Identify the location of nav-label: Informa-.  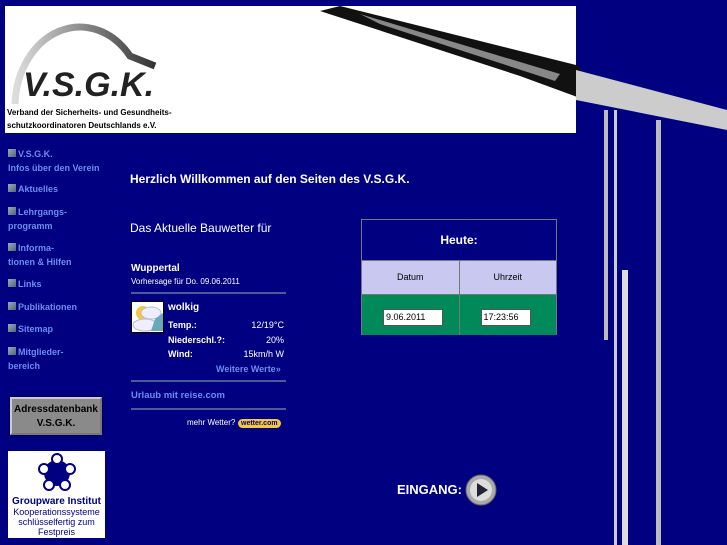
(36, 248).